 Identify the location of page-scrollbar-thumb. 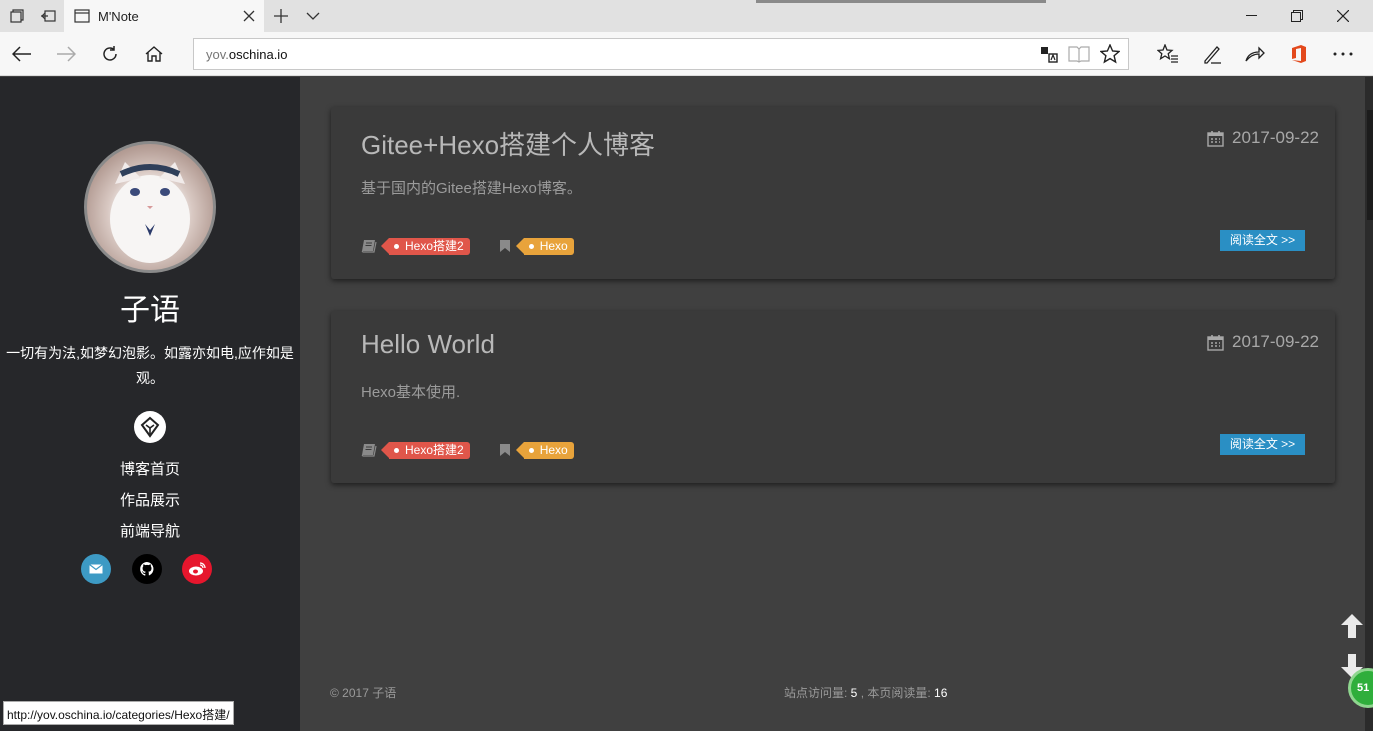
(1370, 165).